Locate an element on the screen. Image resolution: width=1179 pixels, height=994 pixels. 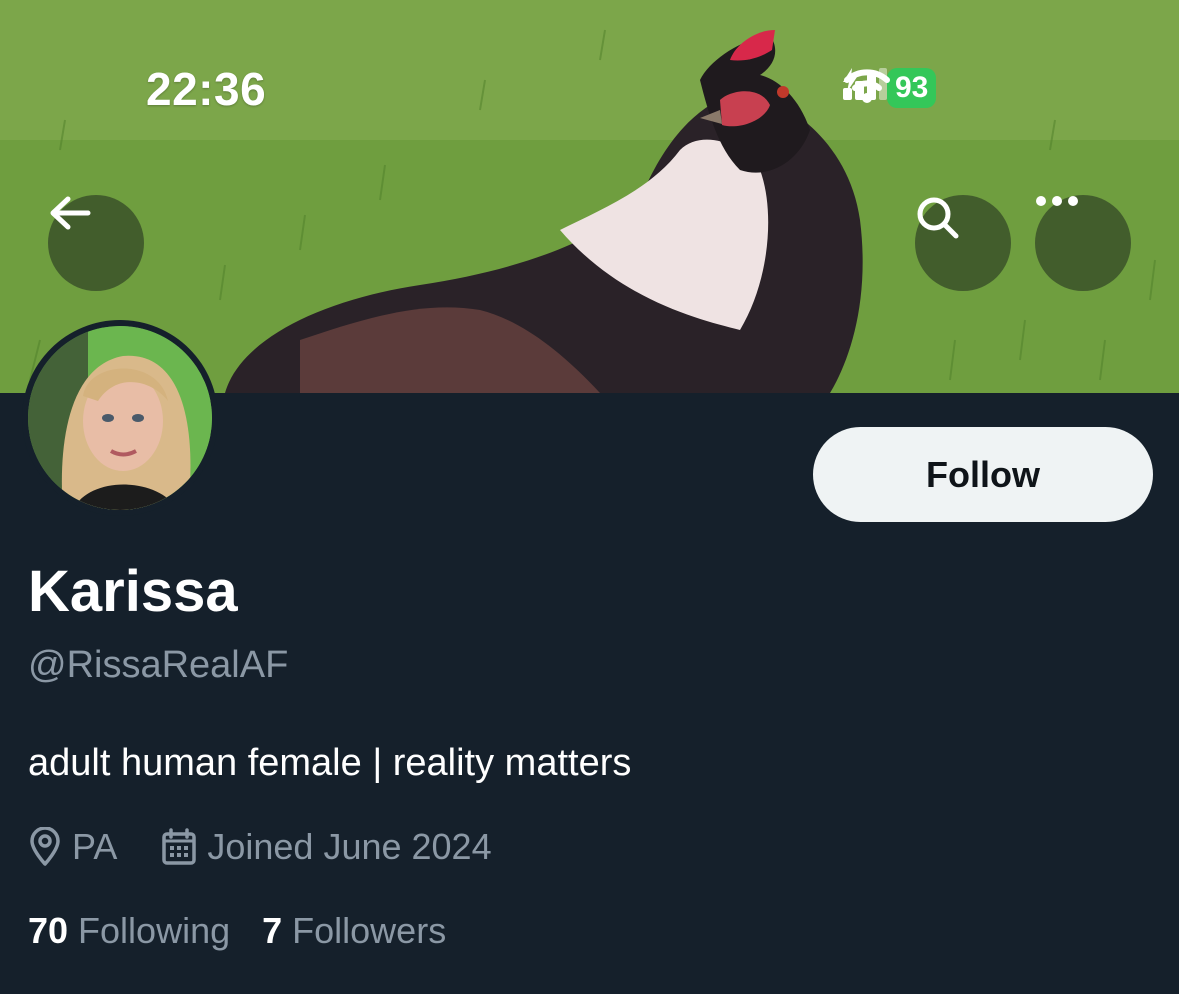
battery-charging-icon: 93 is located at coordinates (890, 88).